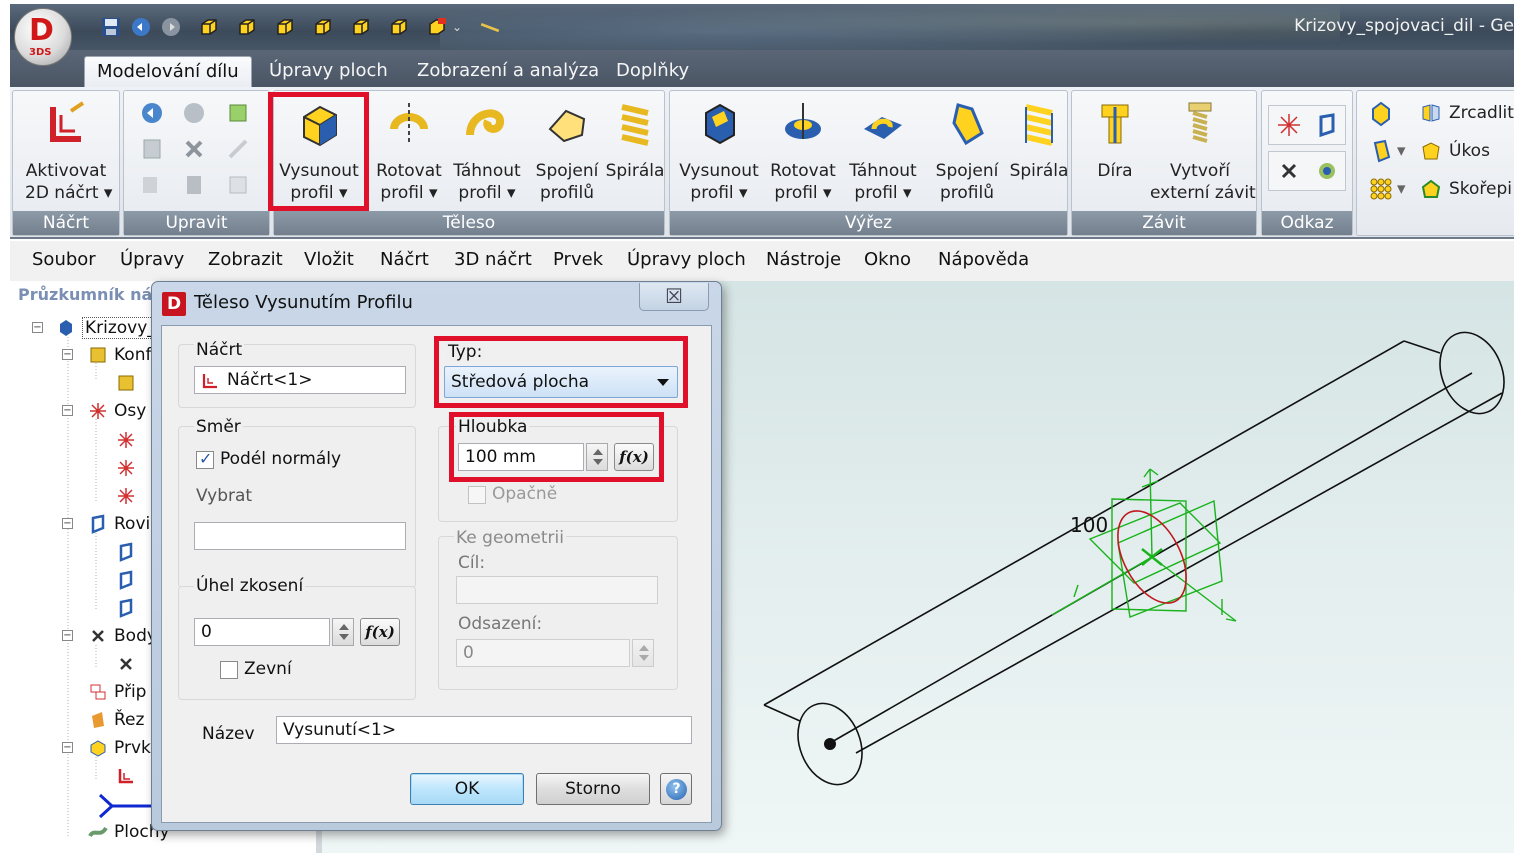  Describe the element at coordinates (686, 259) in the screenshot. I see `menu-upravy-ploch: Úpravy ploch` at that location.